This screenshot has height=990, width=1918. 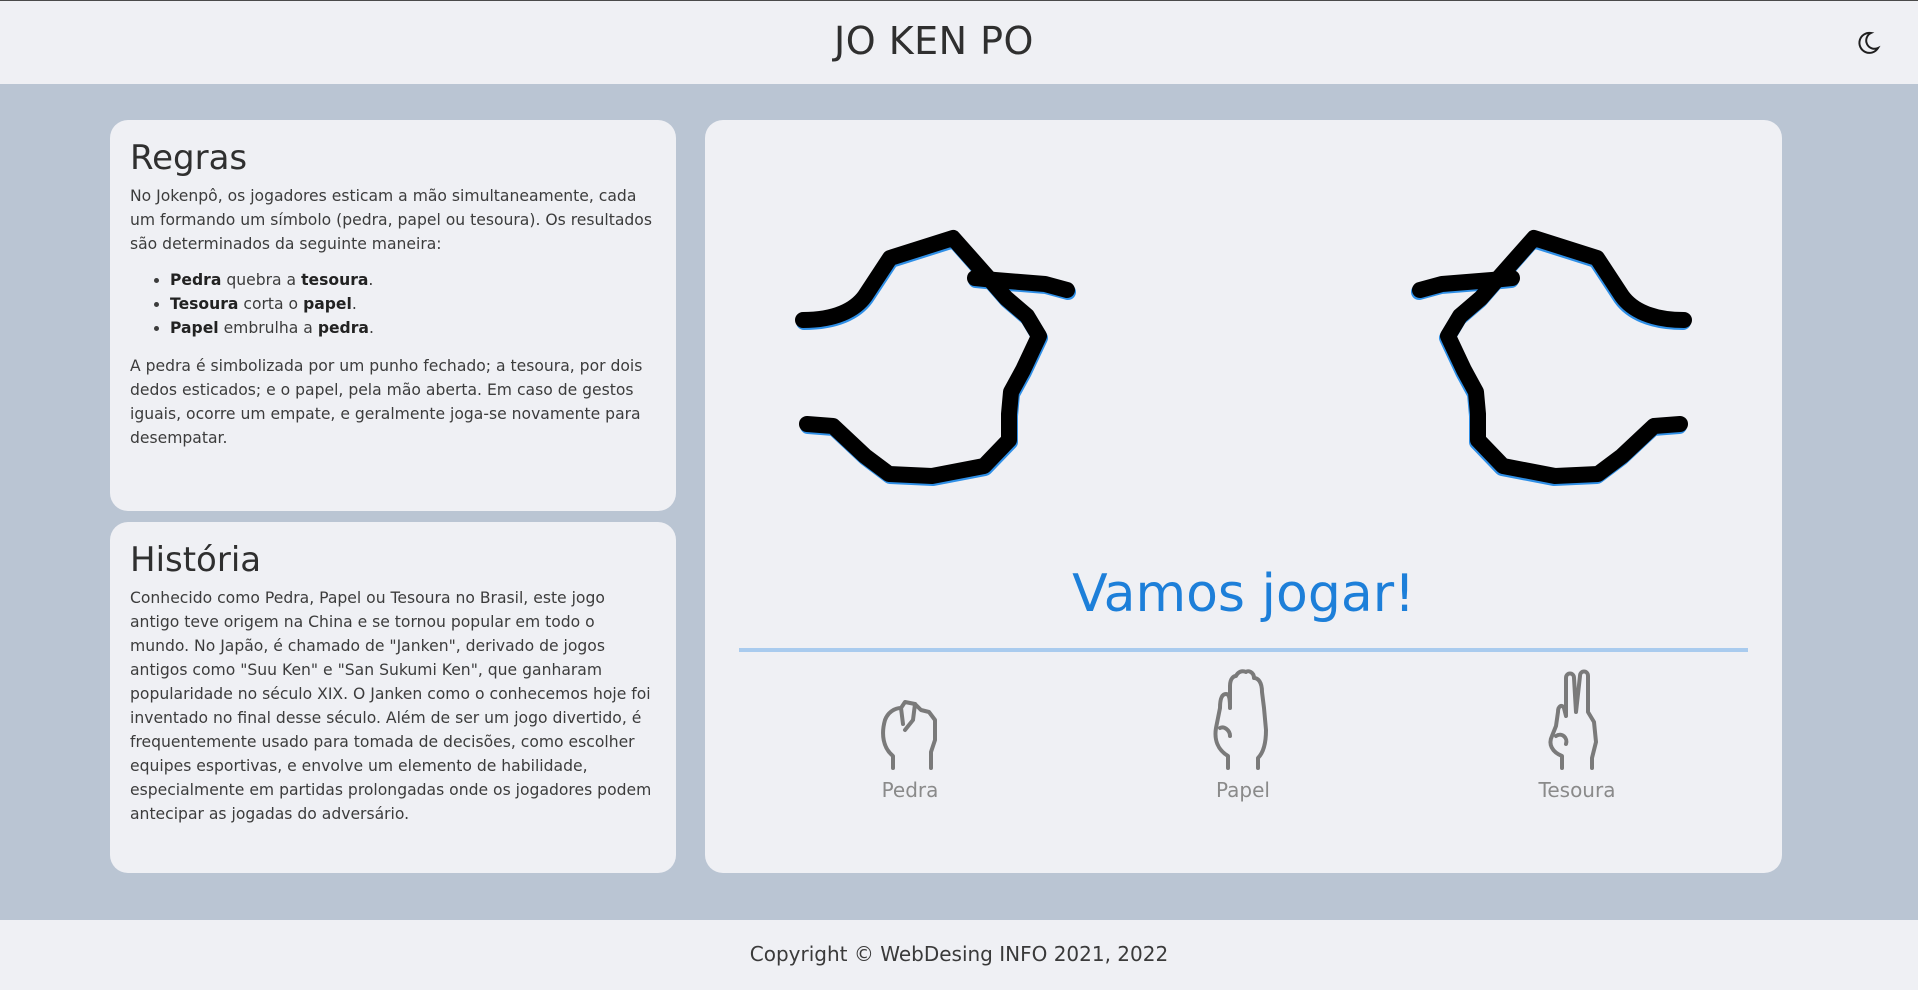 I want to click on choice-tesoura-label: Tesoura, so click(x=1577, y=790).